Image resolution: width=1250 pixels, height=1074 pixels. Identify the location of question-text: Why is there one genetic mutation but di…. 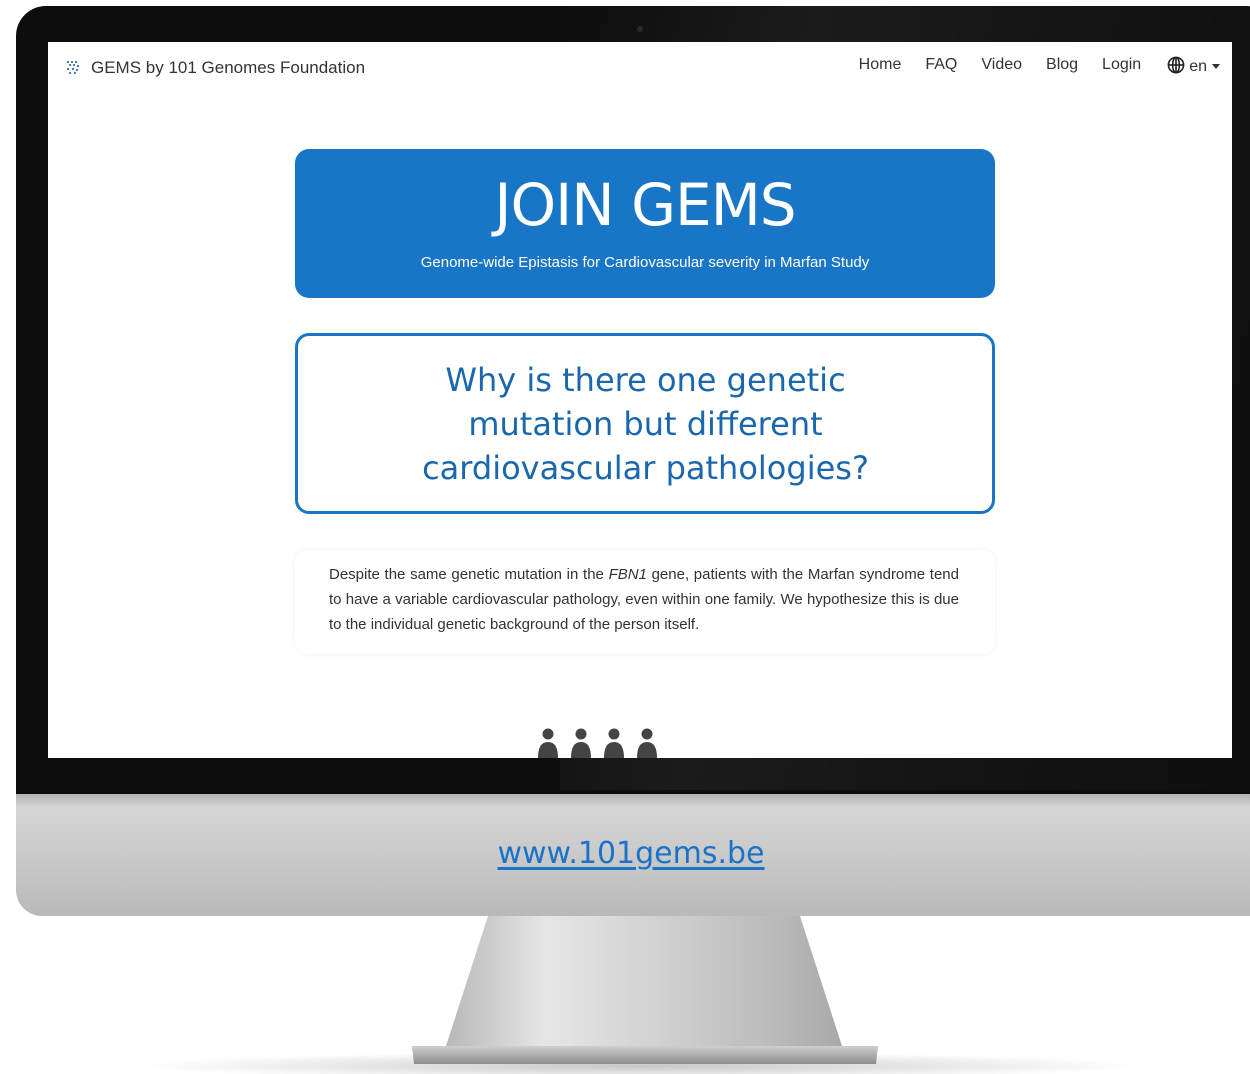
(645, 424).